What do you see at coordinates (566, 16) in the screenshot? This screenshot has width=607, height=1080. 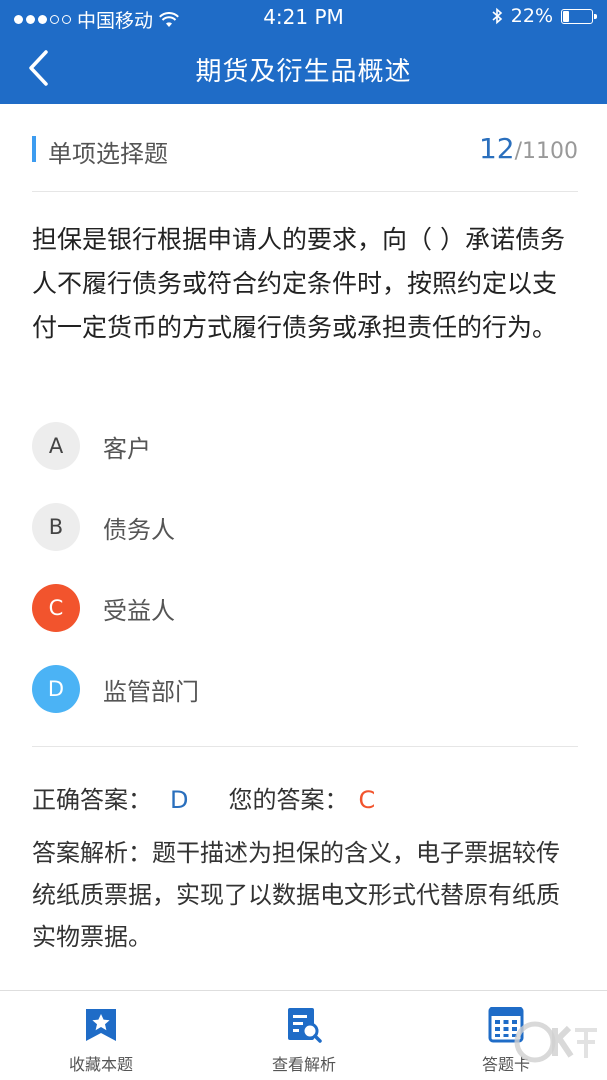 I see `battery-fill` at bounding box center [566, 16].